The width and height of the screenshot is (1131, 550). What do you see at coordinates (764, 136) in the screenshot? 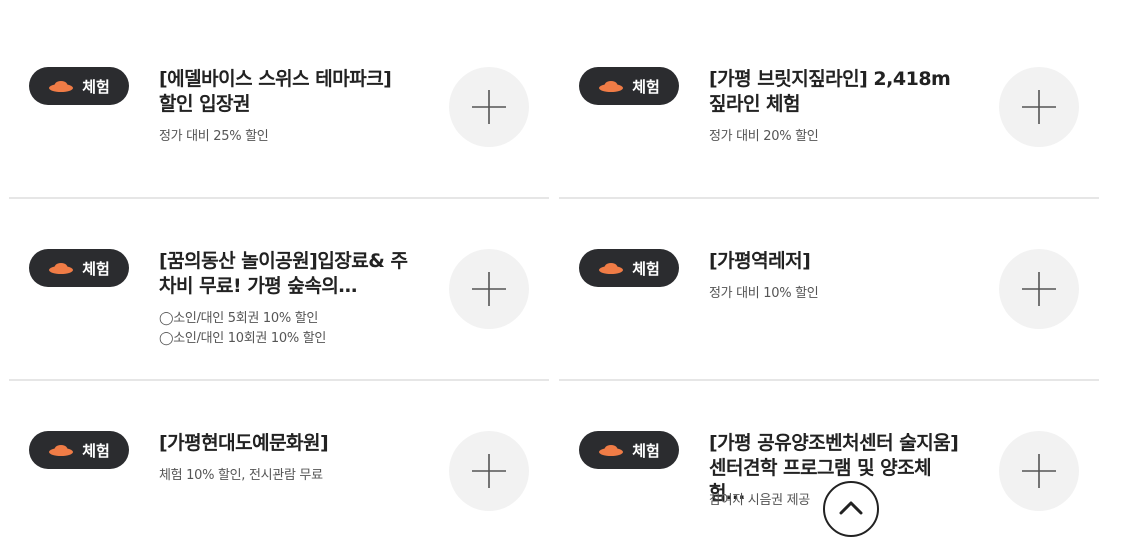
I see `item-desc: 정가 대비 20% 할인` at bounding box center [764, 136].